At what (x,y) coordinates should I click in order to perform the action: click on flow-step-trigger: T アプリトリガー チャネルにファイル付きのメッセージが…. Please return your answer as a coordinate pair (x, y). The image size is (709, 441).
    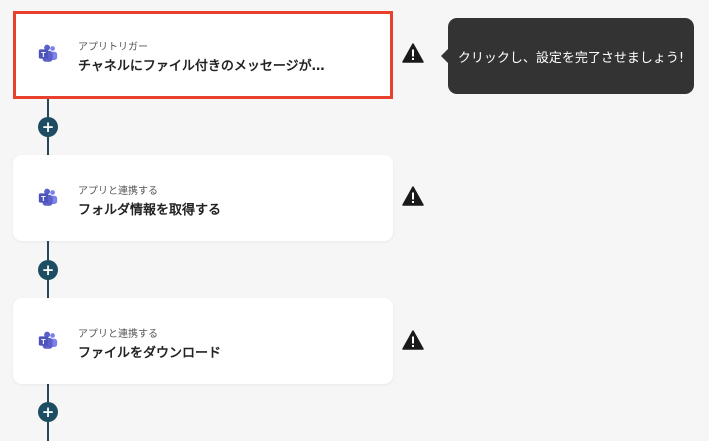
    Looking at the image, I should click on (203, 55).